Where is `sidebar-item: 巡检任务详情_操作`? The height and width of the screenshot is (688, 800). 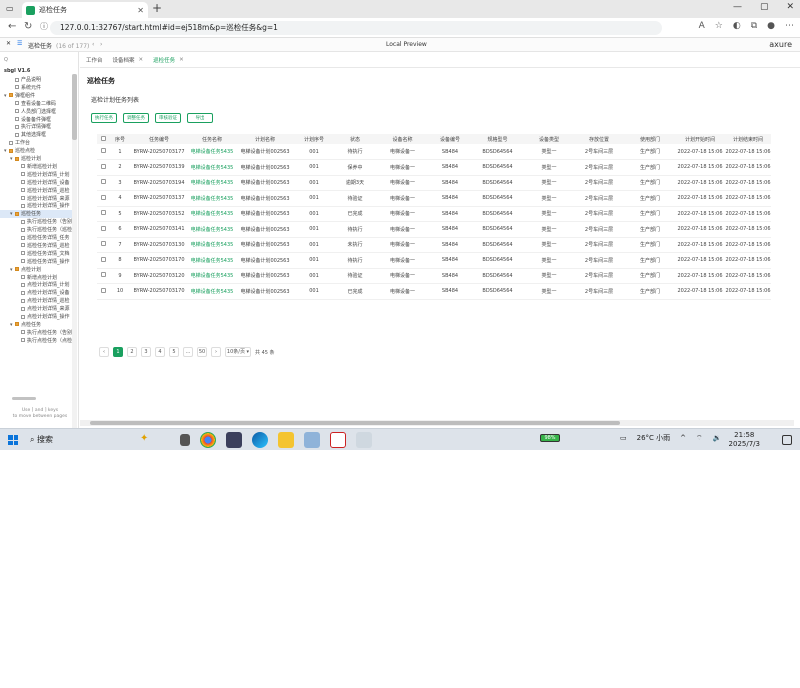 sidebar-item: 巡检任务详情_操作 is located at coordinates (36, 262).